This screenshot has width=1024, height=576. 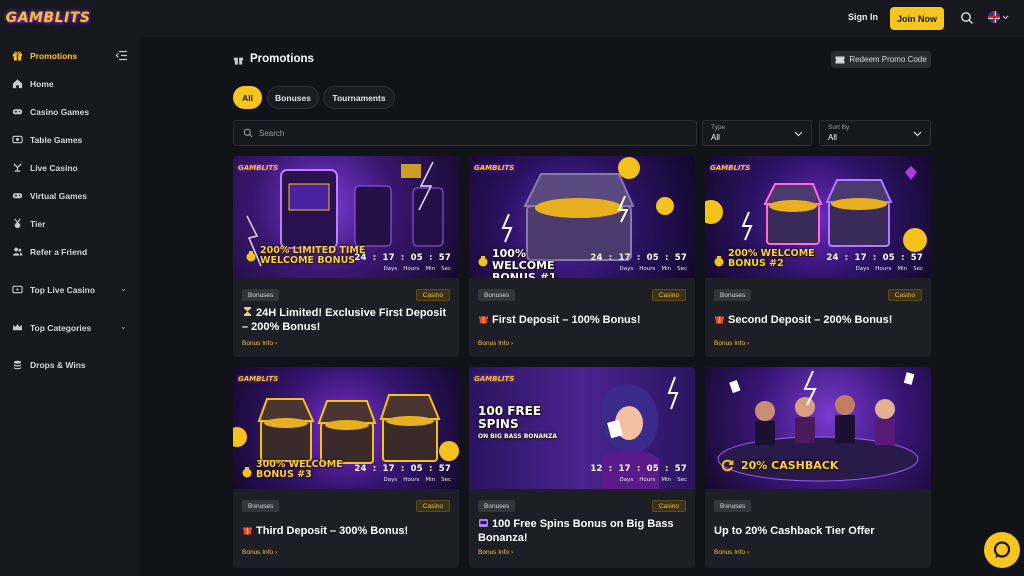 I want to click on page-title: Promotions, so click(x=273, y=59).